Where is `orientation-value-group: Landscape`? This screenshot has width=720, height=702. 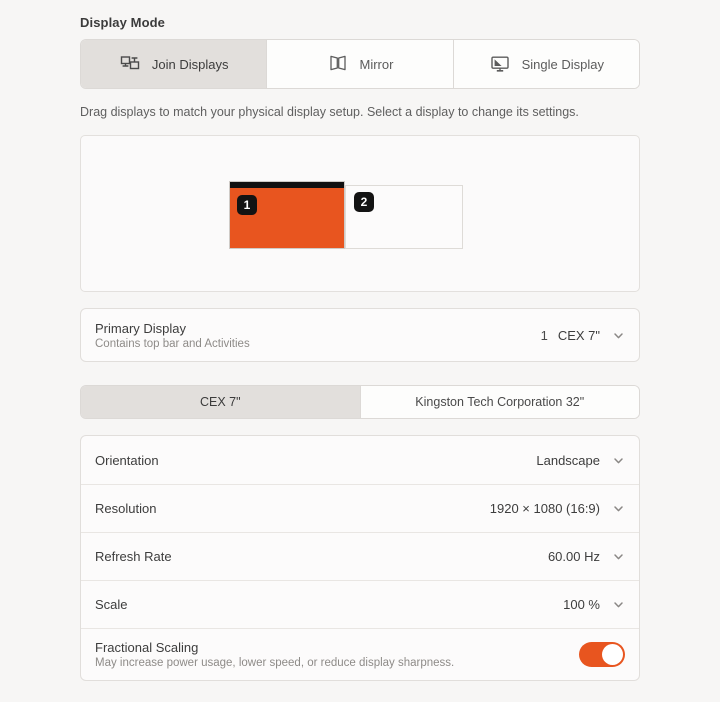 orientation-value-group: Landscape is located at coordinates (580, 460).